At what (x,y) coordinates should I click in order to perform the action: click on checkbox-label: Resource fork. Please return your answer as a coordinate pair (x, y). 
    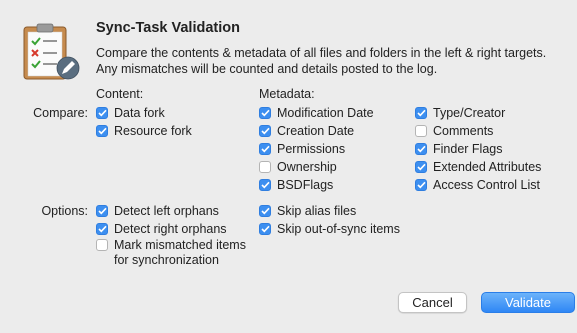
    Looking at the image, I should click on (153, 131).